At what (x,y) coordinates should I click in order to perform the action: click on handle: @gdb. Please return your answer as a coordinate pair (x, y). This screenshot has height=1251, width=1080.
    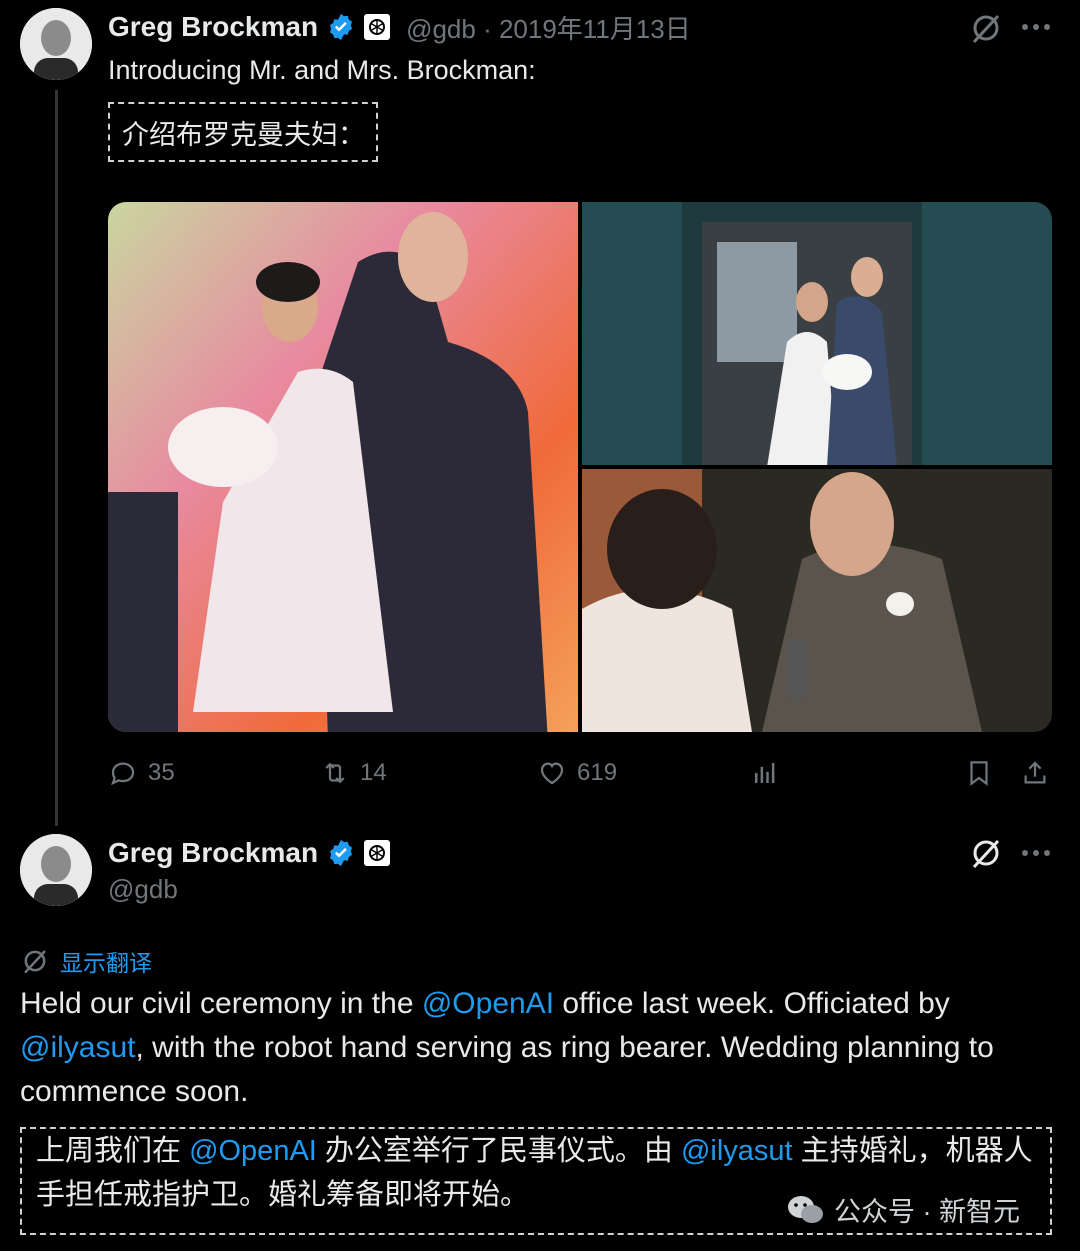
    Looking at the image, I should click on (143, 889).